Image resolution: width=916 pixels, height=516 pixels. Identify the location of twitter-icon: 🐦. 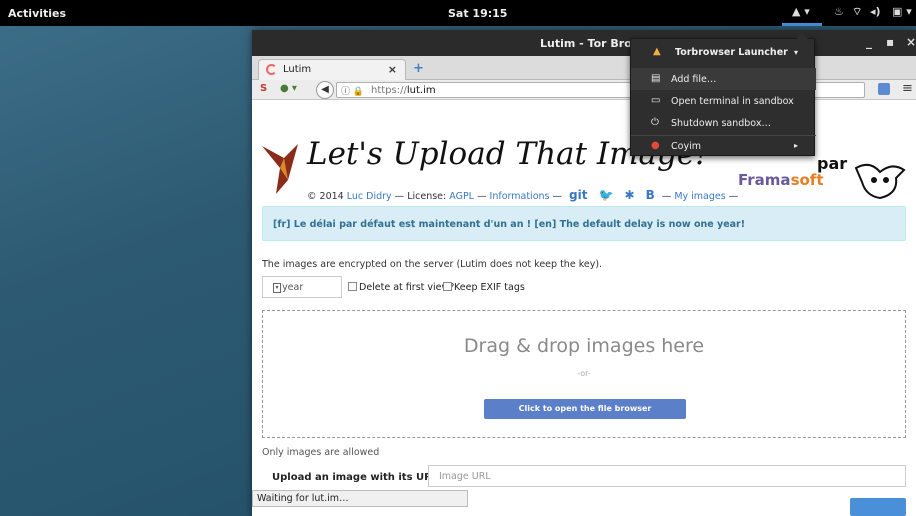
(606, 195).